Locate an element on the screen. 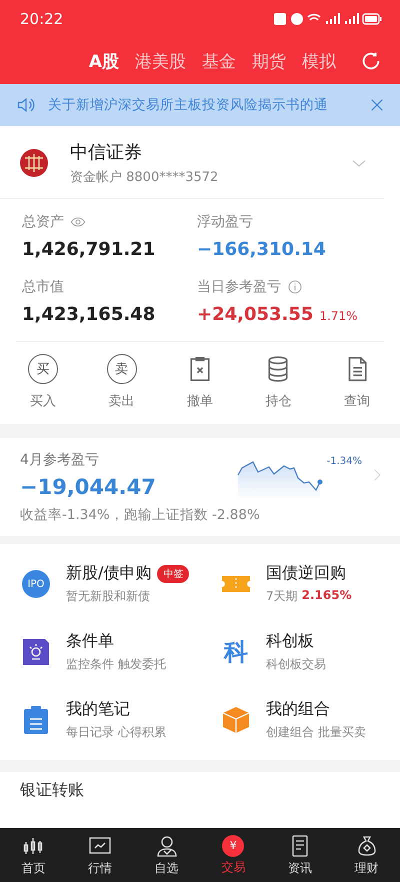 The image size is (400, 882). lightbulb-icon is located at coordinates (36, 652).